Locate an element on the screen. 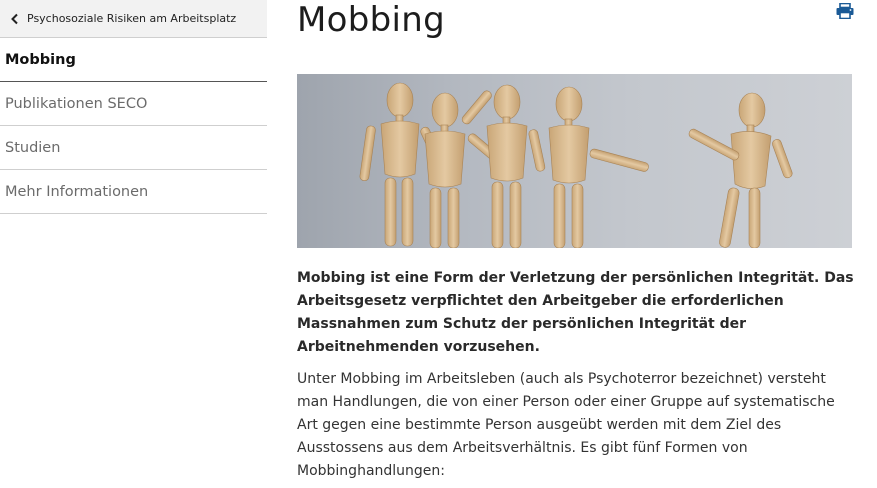  back-link: Psychosoziale Risiken am Arbeitsplatz is located at coordinates (133, 19).